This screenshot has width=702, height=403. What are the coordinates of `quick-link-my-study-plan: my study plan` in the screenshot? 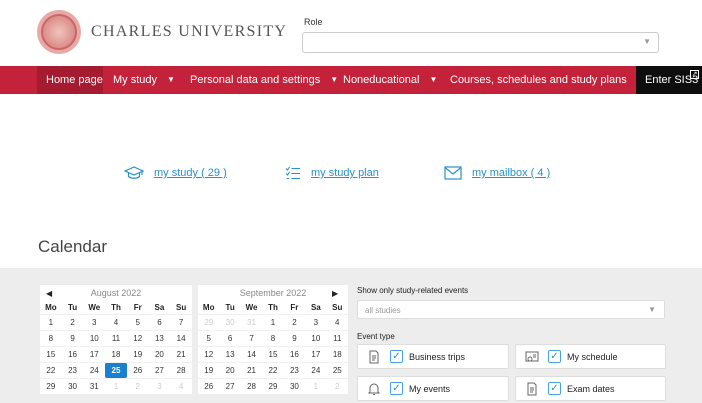 It's located at (332, 173).